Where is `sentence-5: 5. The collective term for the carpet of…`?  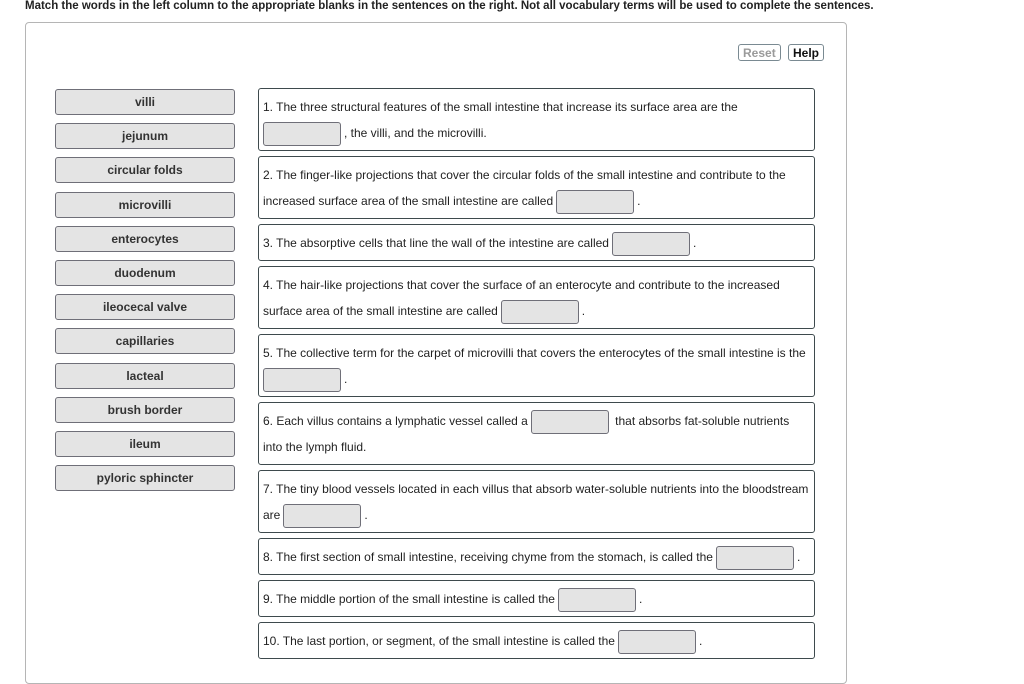 sentence-5: 5. The collective term for the carpet of… is located at coordinates (536, 365).